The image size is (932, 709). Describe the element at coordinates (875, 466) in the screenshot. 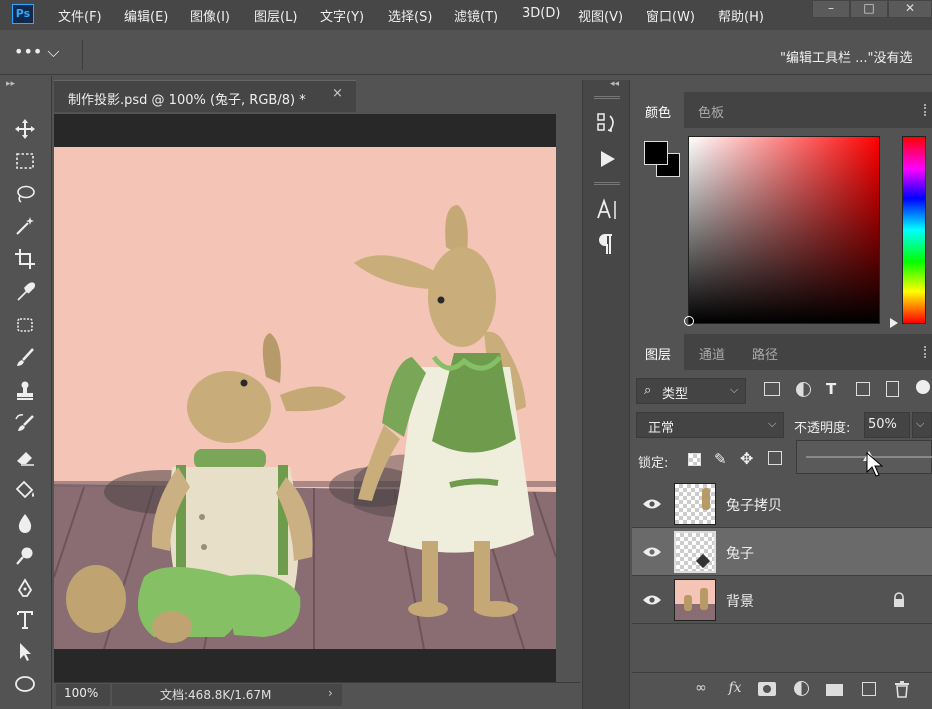

I see `mouse-cursor-icon` at that location.